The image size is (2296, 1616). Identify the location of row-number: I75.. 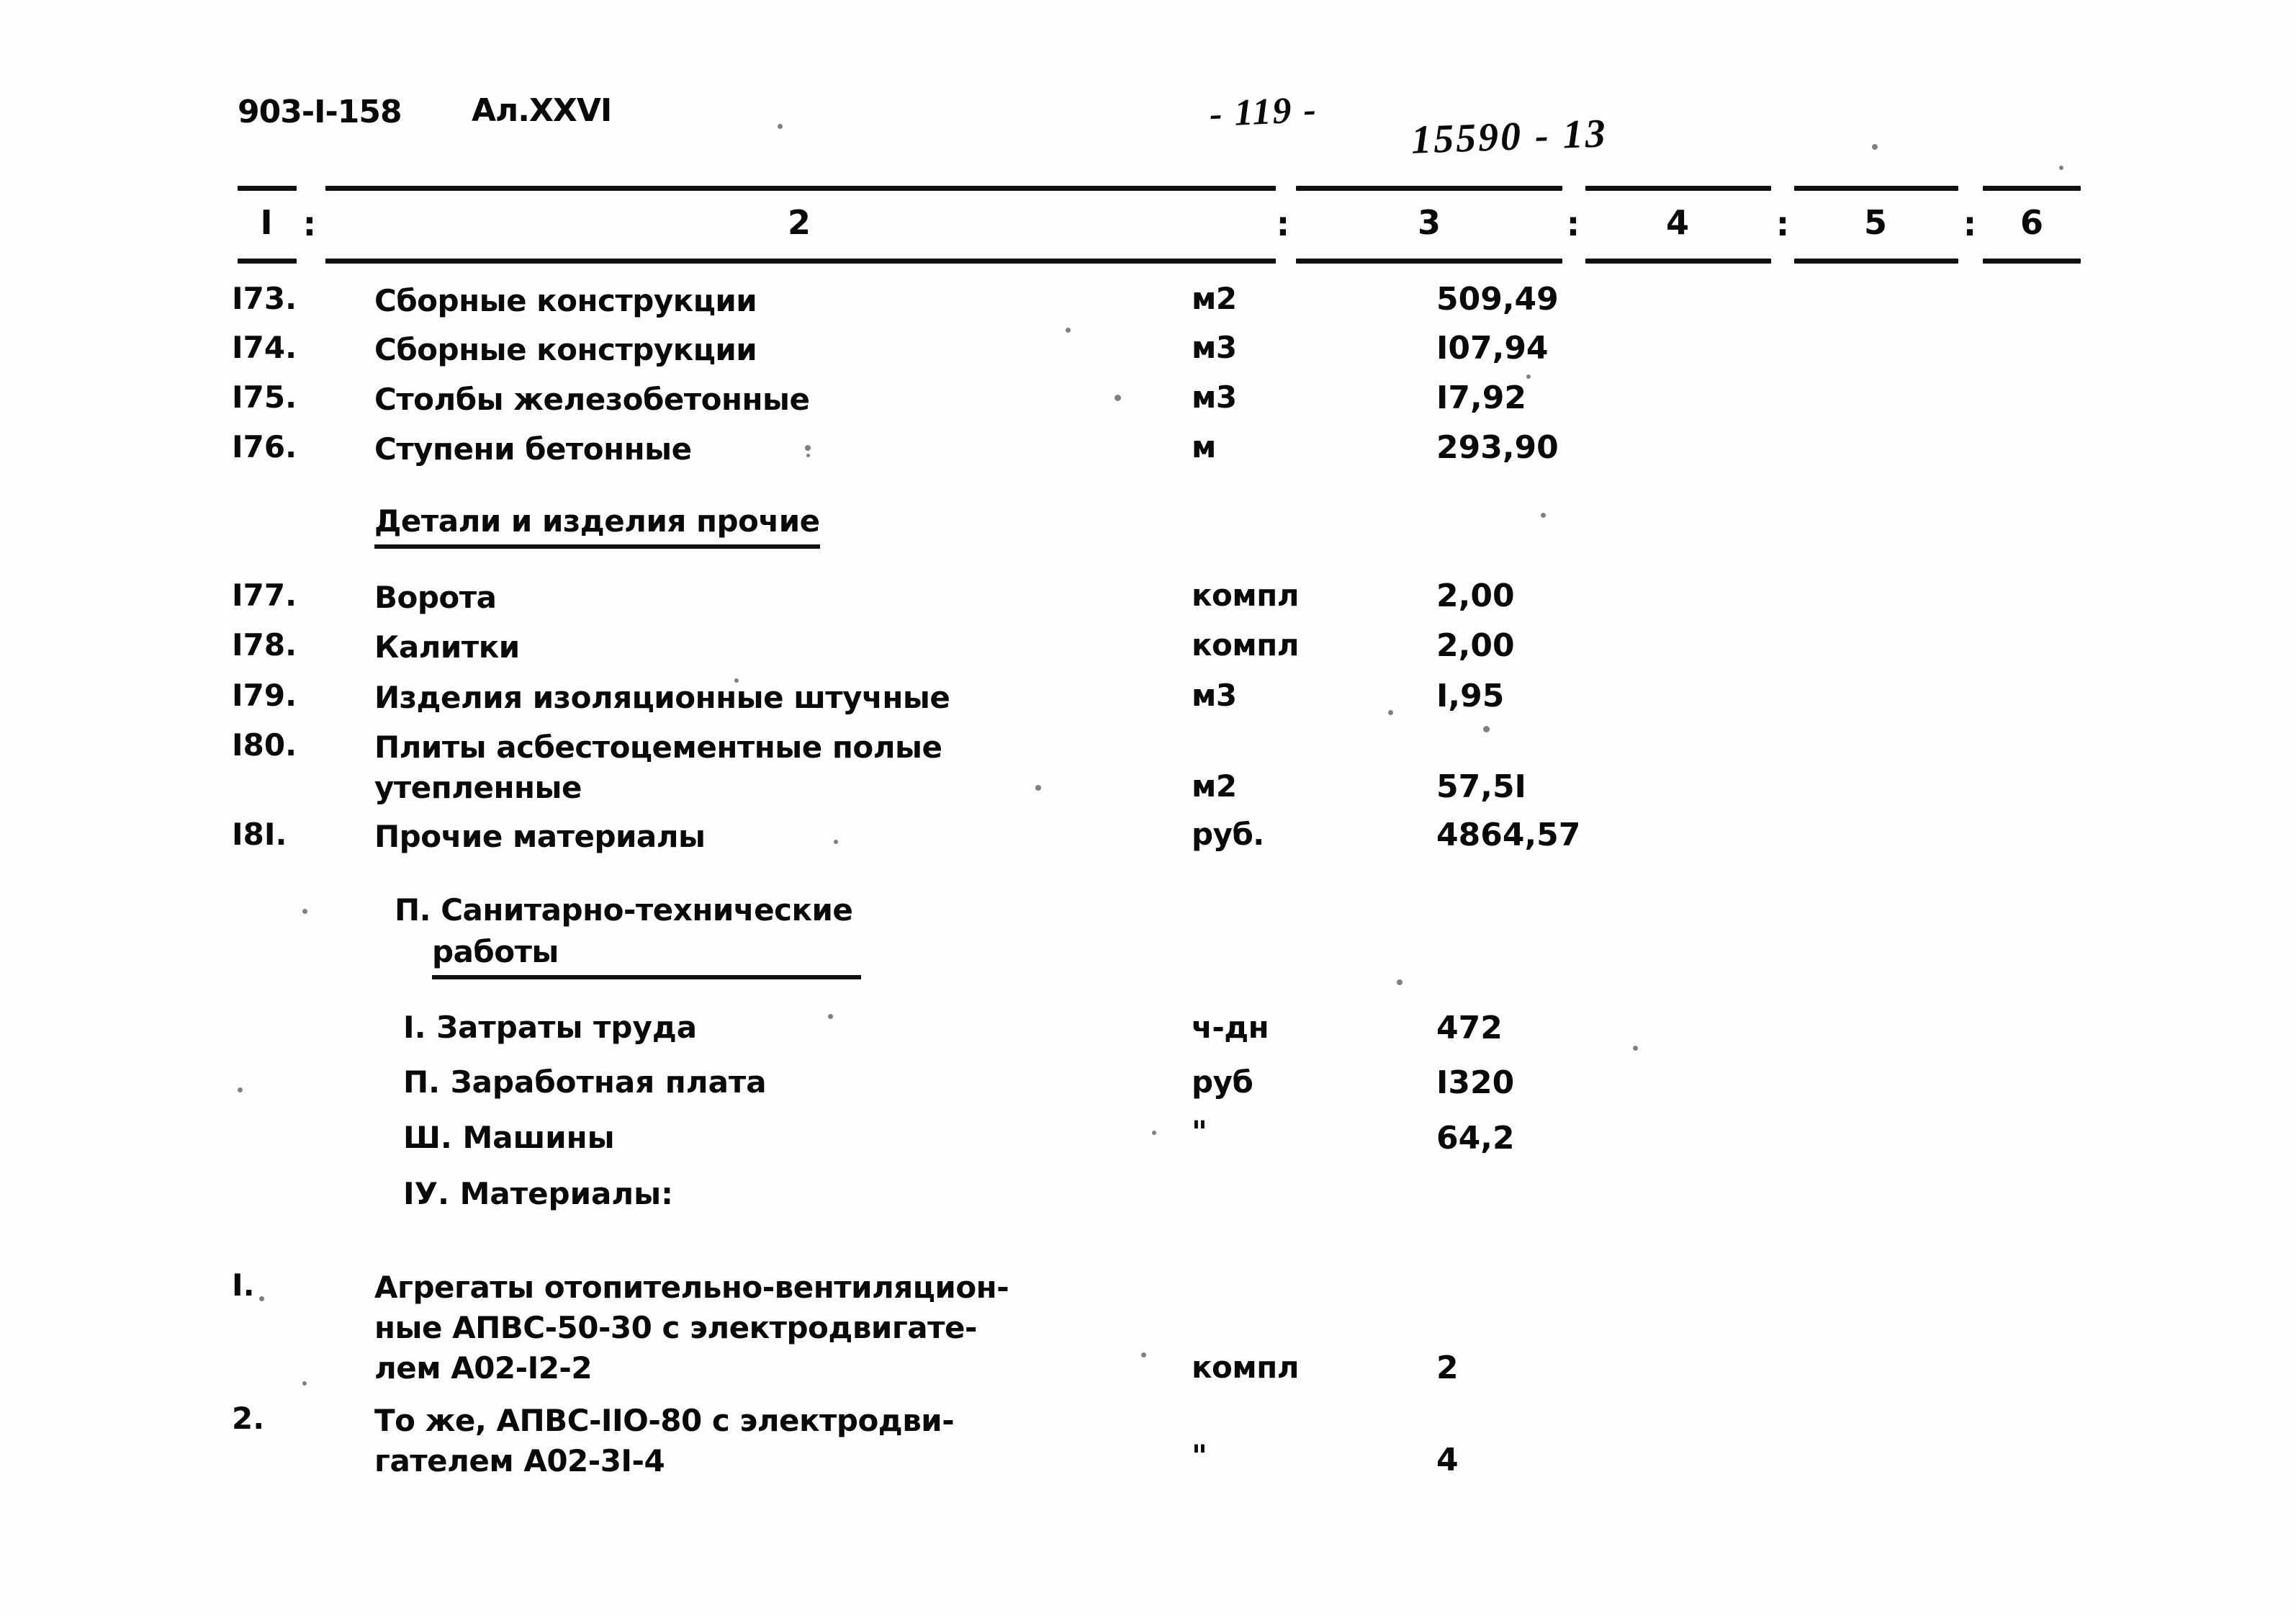
(265, 397).